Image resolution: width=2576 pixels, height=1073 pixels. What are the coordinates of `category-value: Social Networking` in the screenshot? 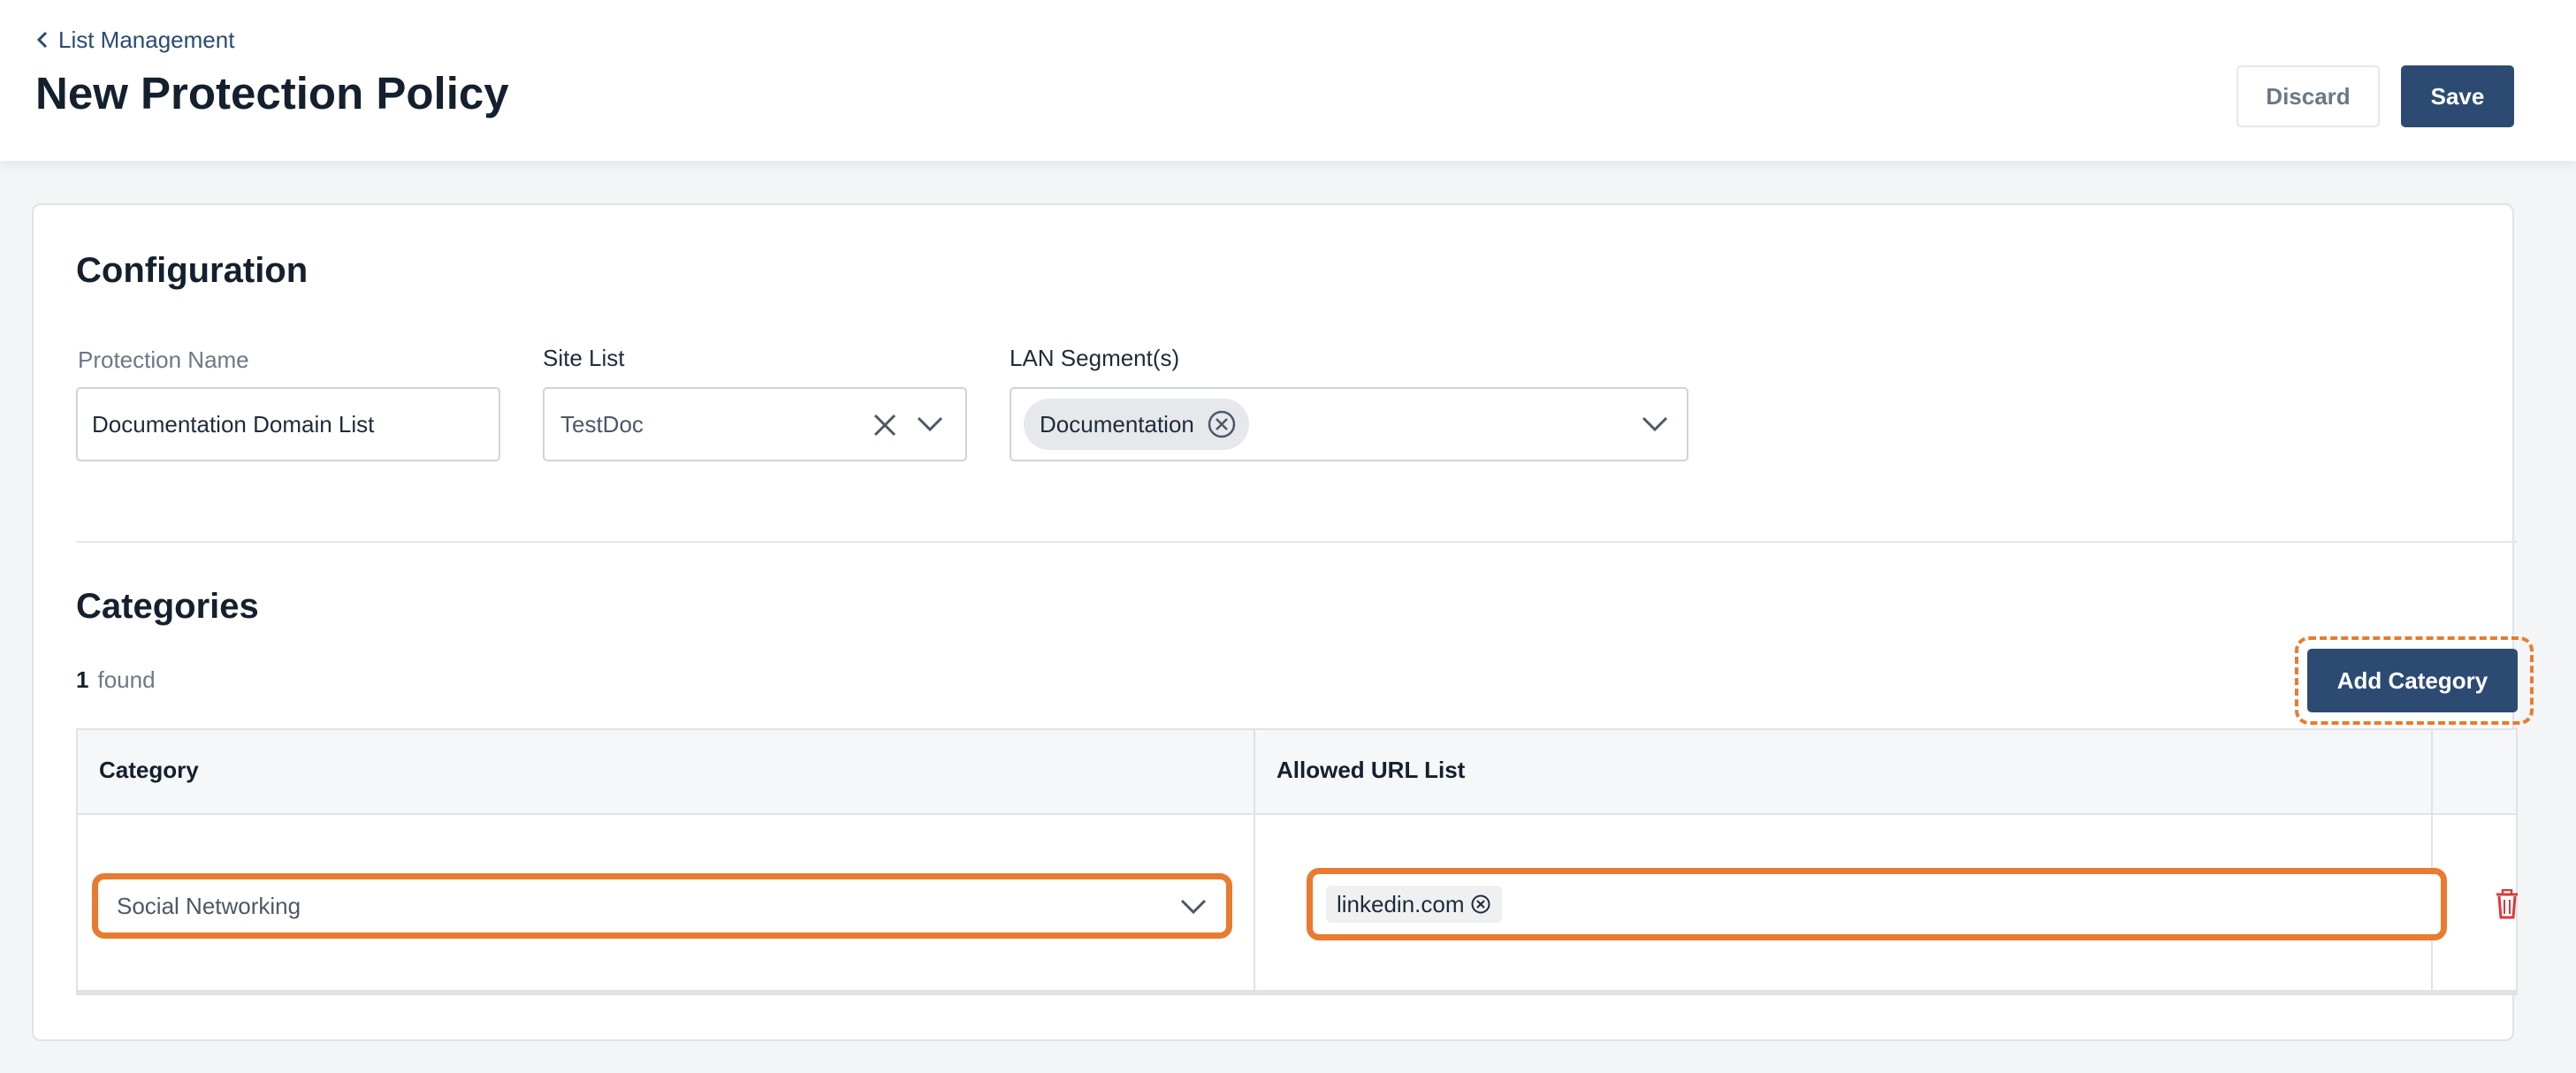 It's located at (209, 905).